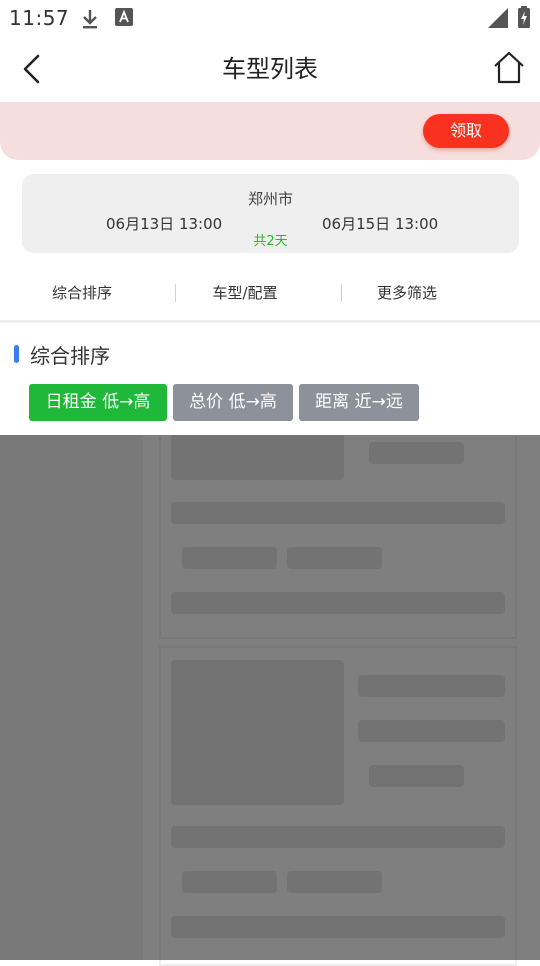  What do you see at coordinates (466, 131) in the screenshot?
I see `claim-button: 领取` at bounding box center [466, 131].